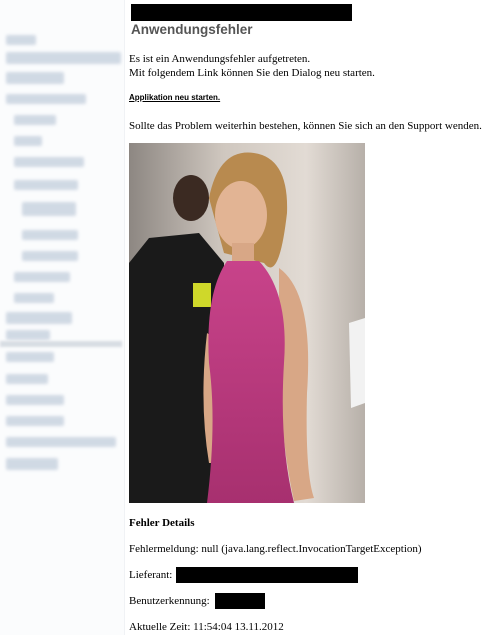  What do you see at coordinates (241, 12) in the screenshot?
I see `redaction-bar` at bounding box center [241, 12].